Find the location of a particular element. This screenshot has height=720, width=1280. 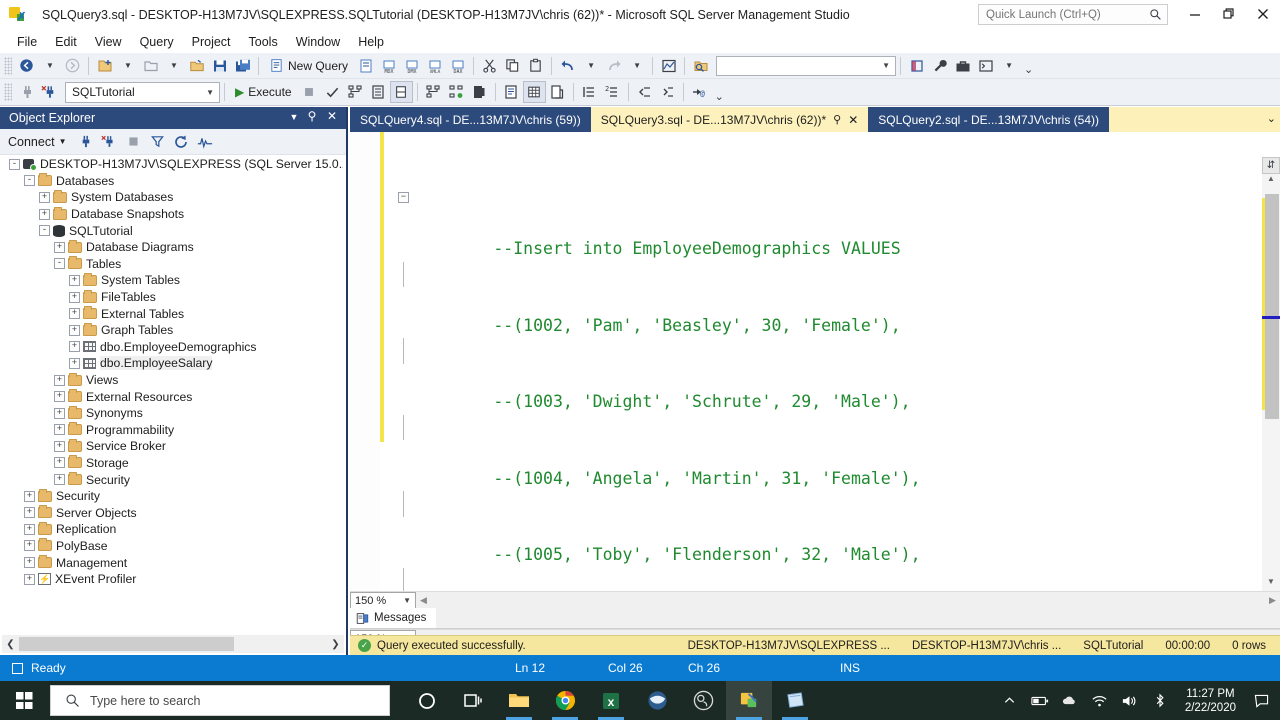

panel-dropdown-icon: ▼ is located at coordinates (294, 117).